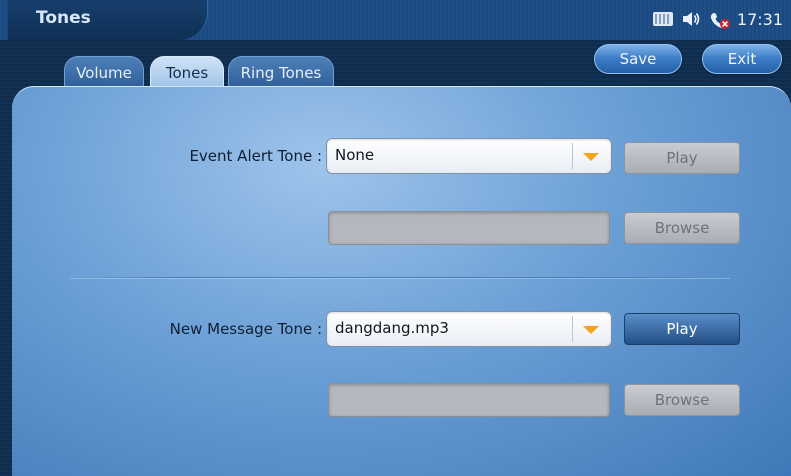  I want to click on top-bar: Tones 17:31, so click(395, 20).